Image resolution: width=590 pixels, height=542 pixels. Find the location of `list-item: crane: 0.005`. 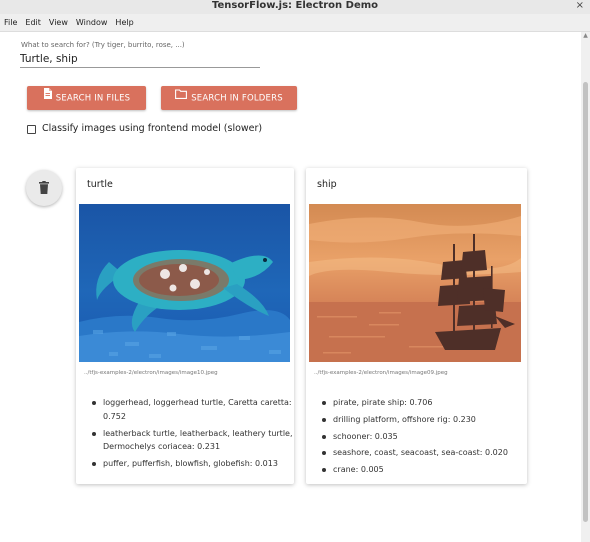

list-item: crane: 0.005 is located at coordinates (420, 470).